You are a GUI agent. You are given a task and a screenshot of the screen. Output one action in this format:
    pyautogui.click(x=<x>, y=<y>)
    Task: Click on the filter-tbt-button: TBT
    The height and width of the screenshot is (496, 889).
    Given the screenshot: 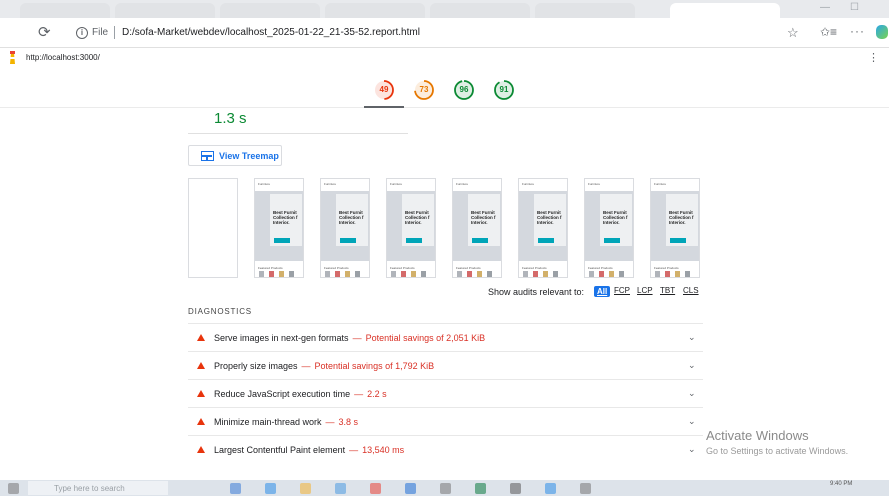 What is the action you would take?
    pyautogui.click(x=667, y=290)
    